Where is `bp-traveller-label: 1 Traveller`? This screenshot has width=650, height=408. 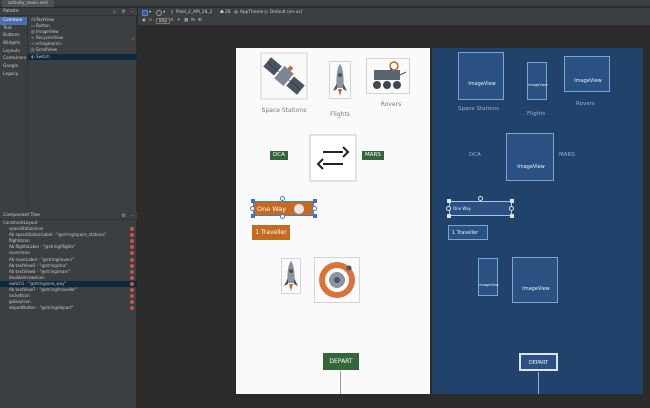
bp-traveller-label: 1 Traveller is located at coordinates (468, 232).